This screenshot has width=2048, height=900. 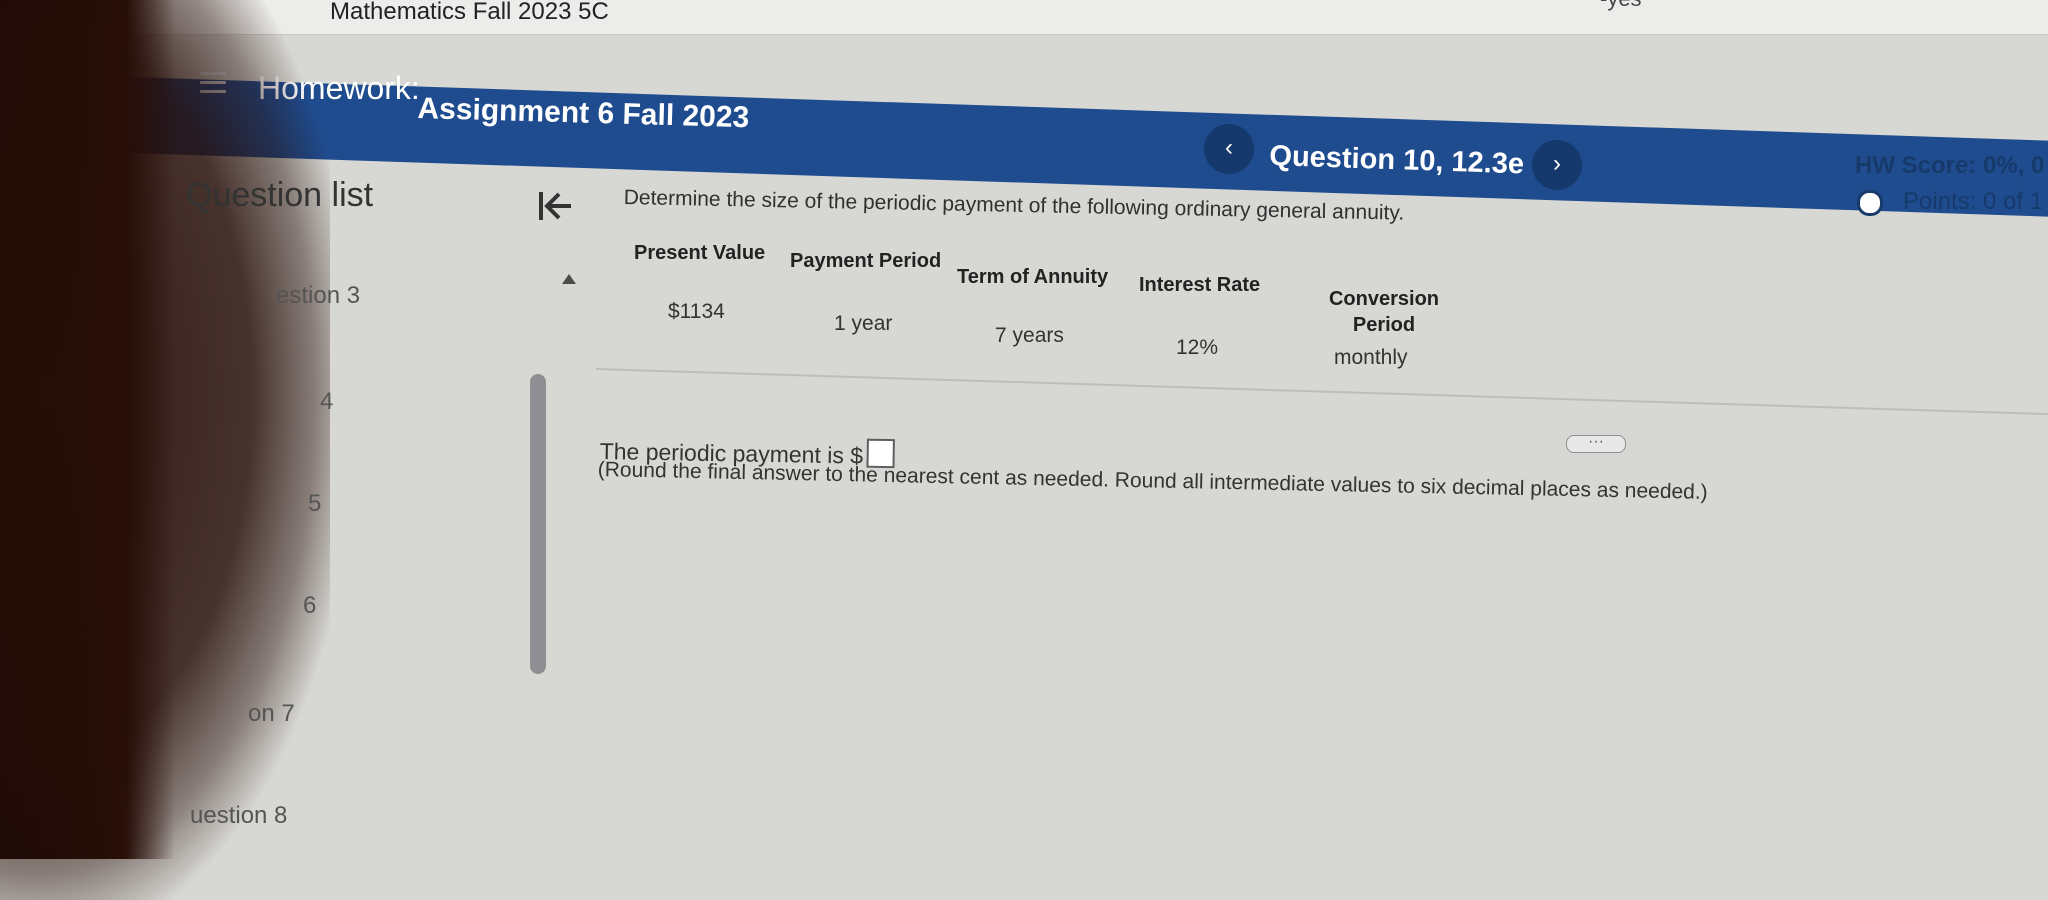 What do you see at coordinates (280, 195) in the screenshot?
I see `question-list-title: Question list` at bounding box center [280, 195].